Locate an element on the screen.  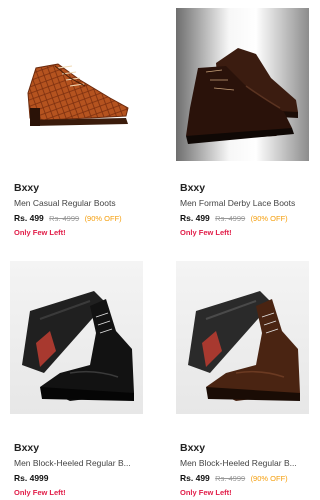
product-price: Rs. 4999 is located at coordinates (31, 478).